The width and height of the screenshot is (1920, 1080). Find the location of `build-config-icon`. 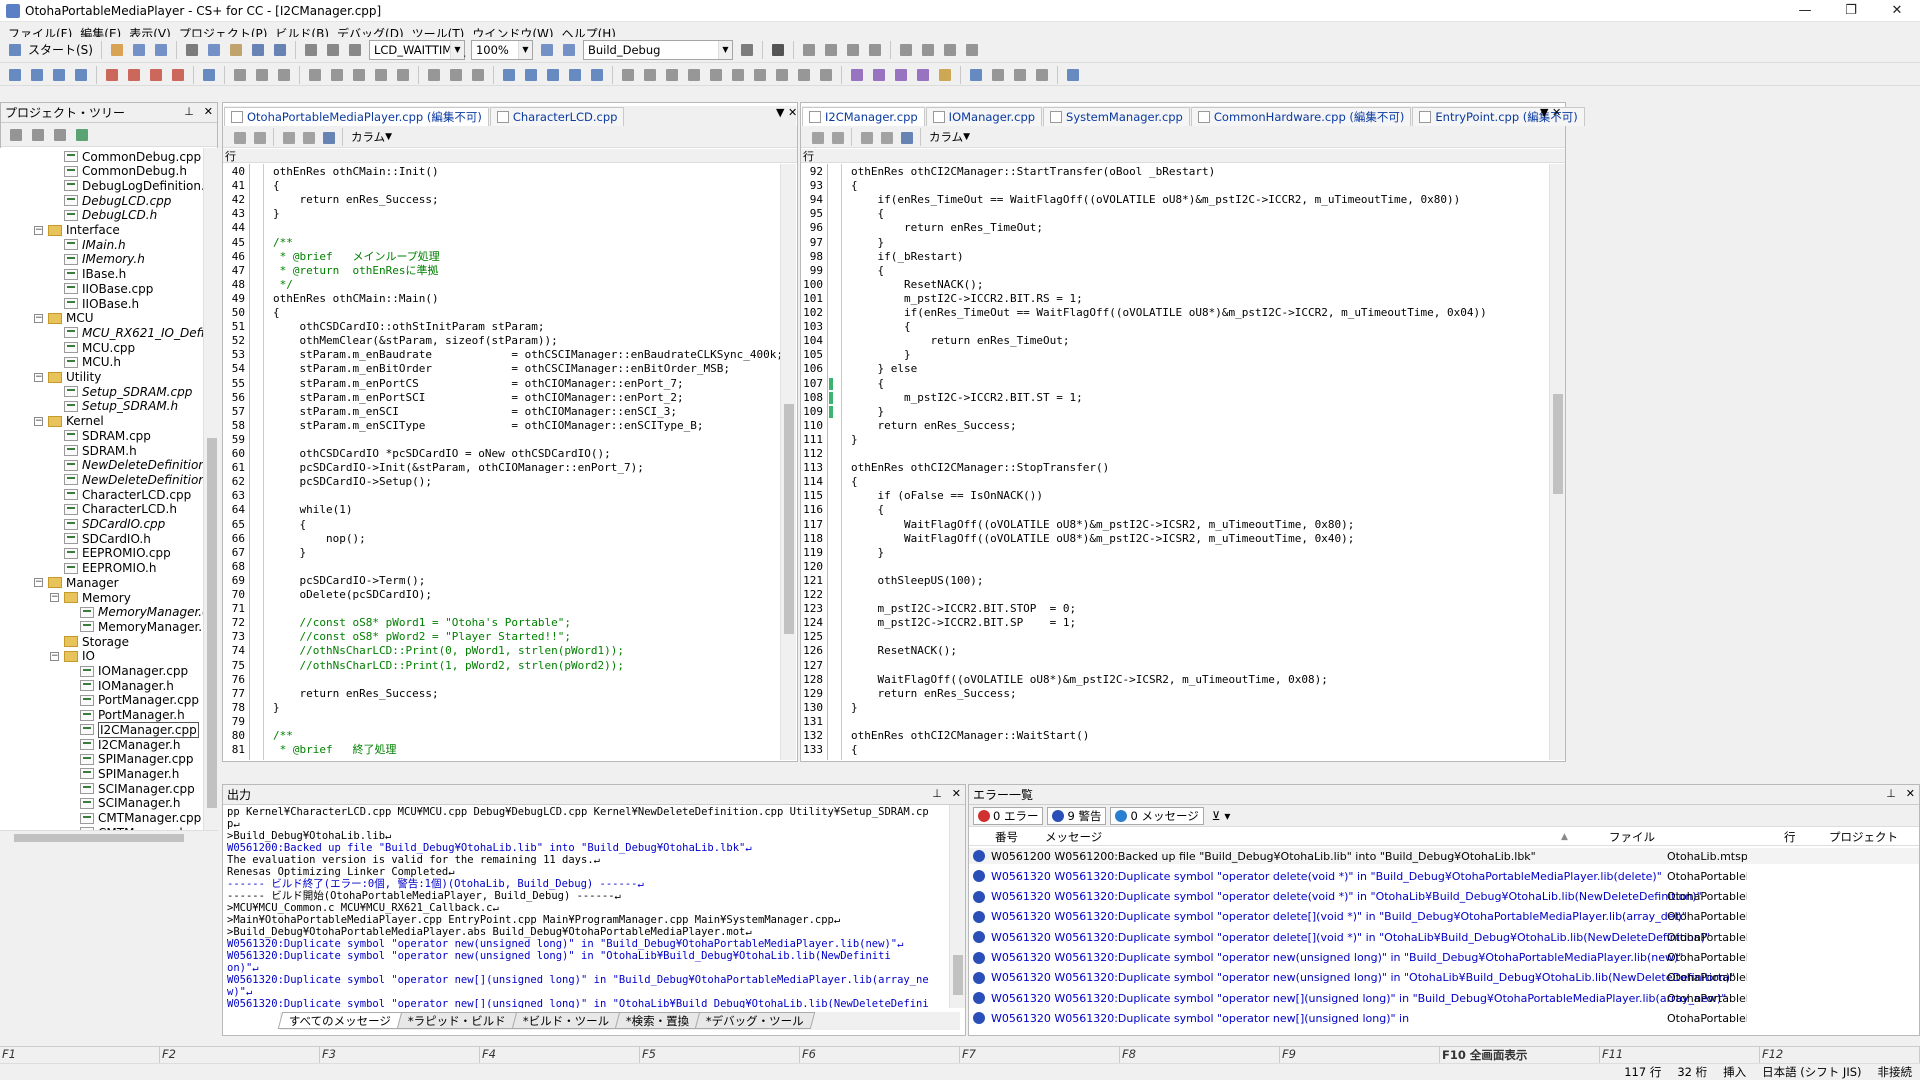

build-config-icon is located at coordinates (547, 50).